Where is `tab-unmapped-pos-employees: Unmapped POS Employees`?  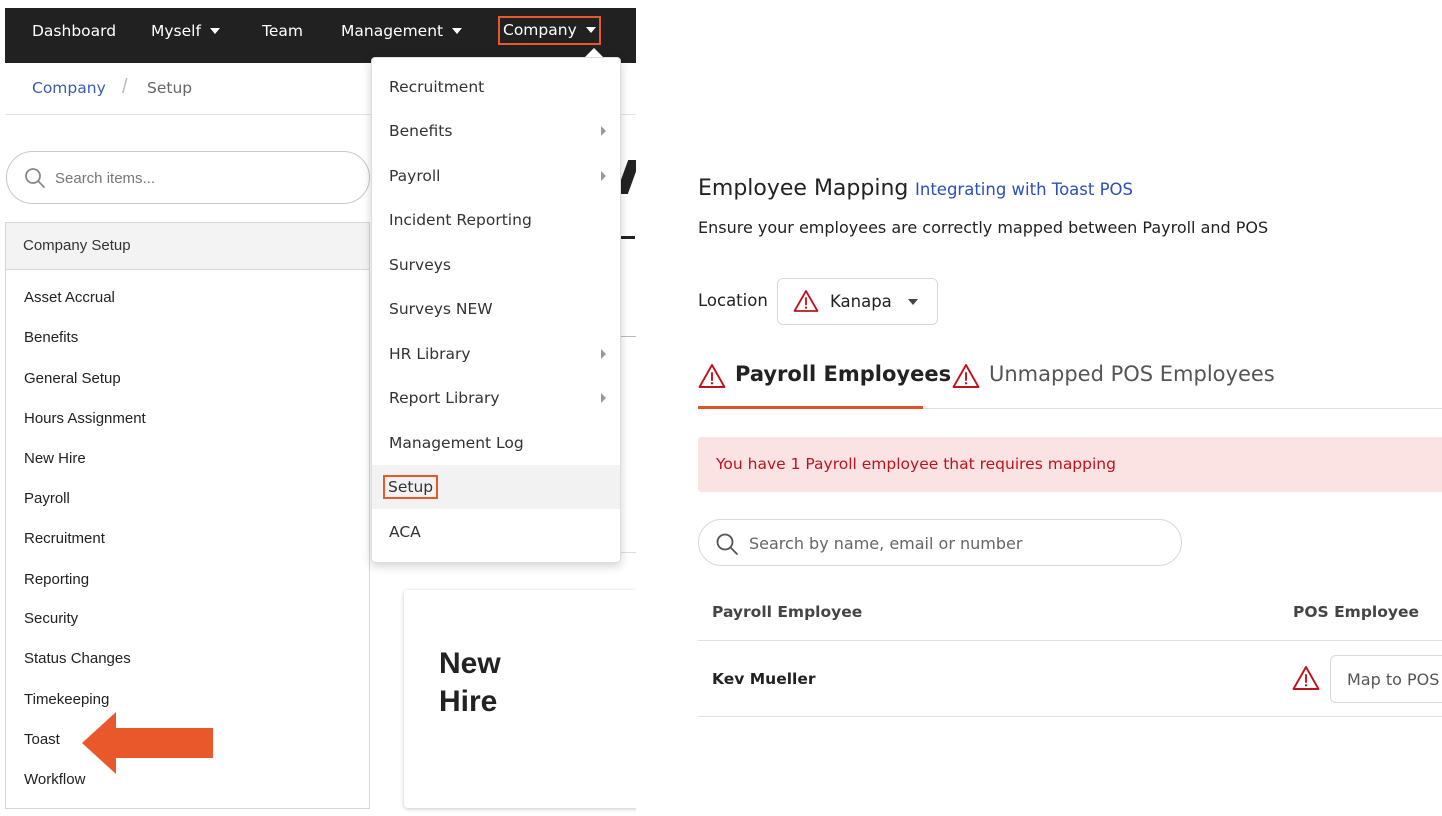 tab-unmapped-pos-employees: Unmapped POS Employees is located at coordinates (1113, 380).